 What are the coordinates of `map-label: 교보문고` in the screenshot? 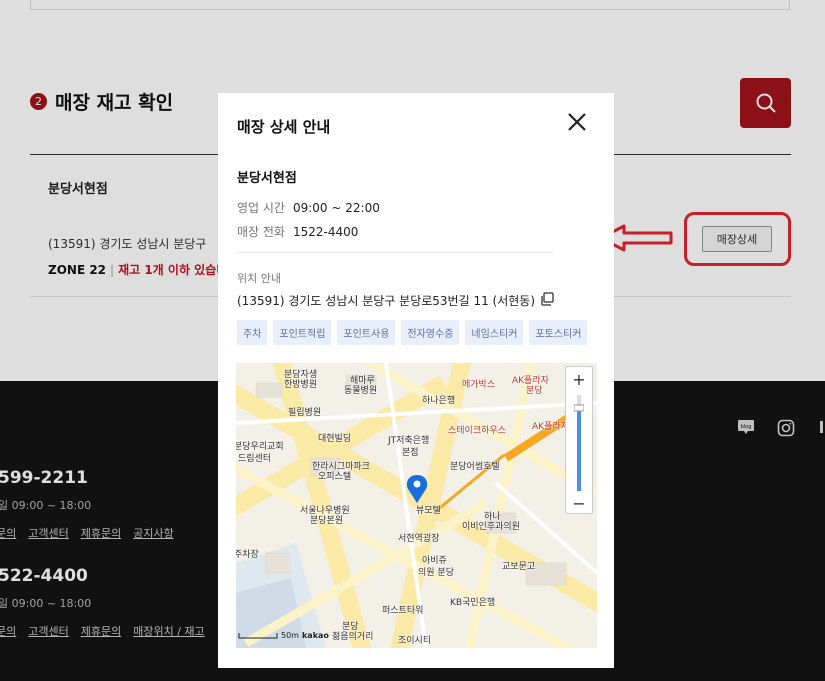 It's located at (519, 567).